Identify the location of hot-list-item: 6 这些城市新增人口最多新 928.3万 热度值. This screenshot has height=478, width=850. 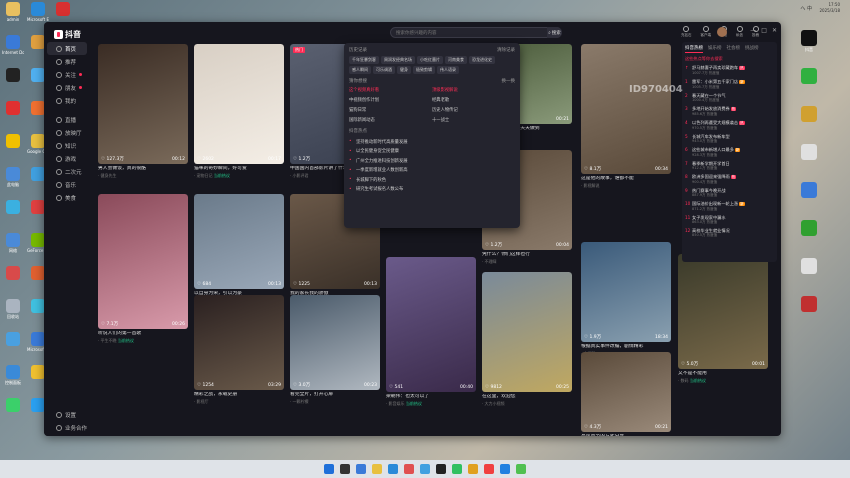
(729, 152).